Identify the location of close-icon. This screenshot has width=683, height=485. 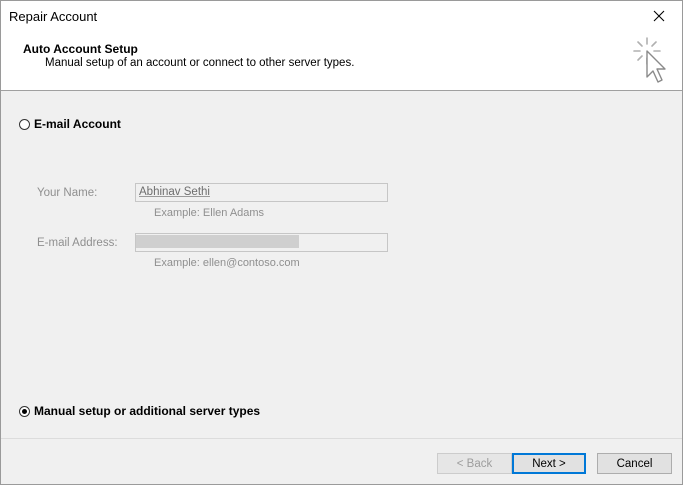
(659, 16).